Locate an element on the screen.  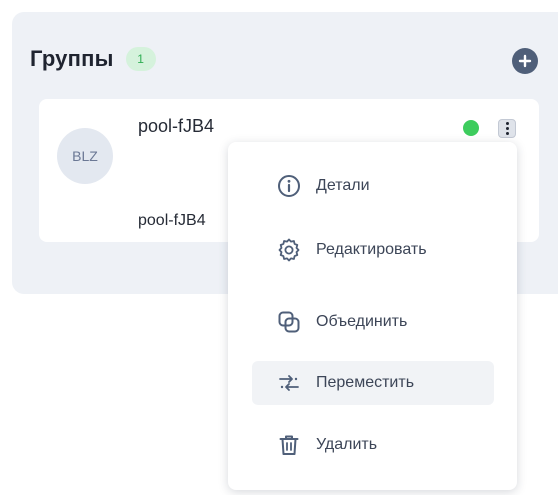
menu-item-delete: Удалить is located at coordinates (373, 445).